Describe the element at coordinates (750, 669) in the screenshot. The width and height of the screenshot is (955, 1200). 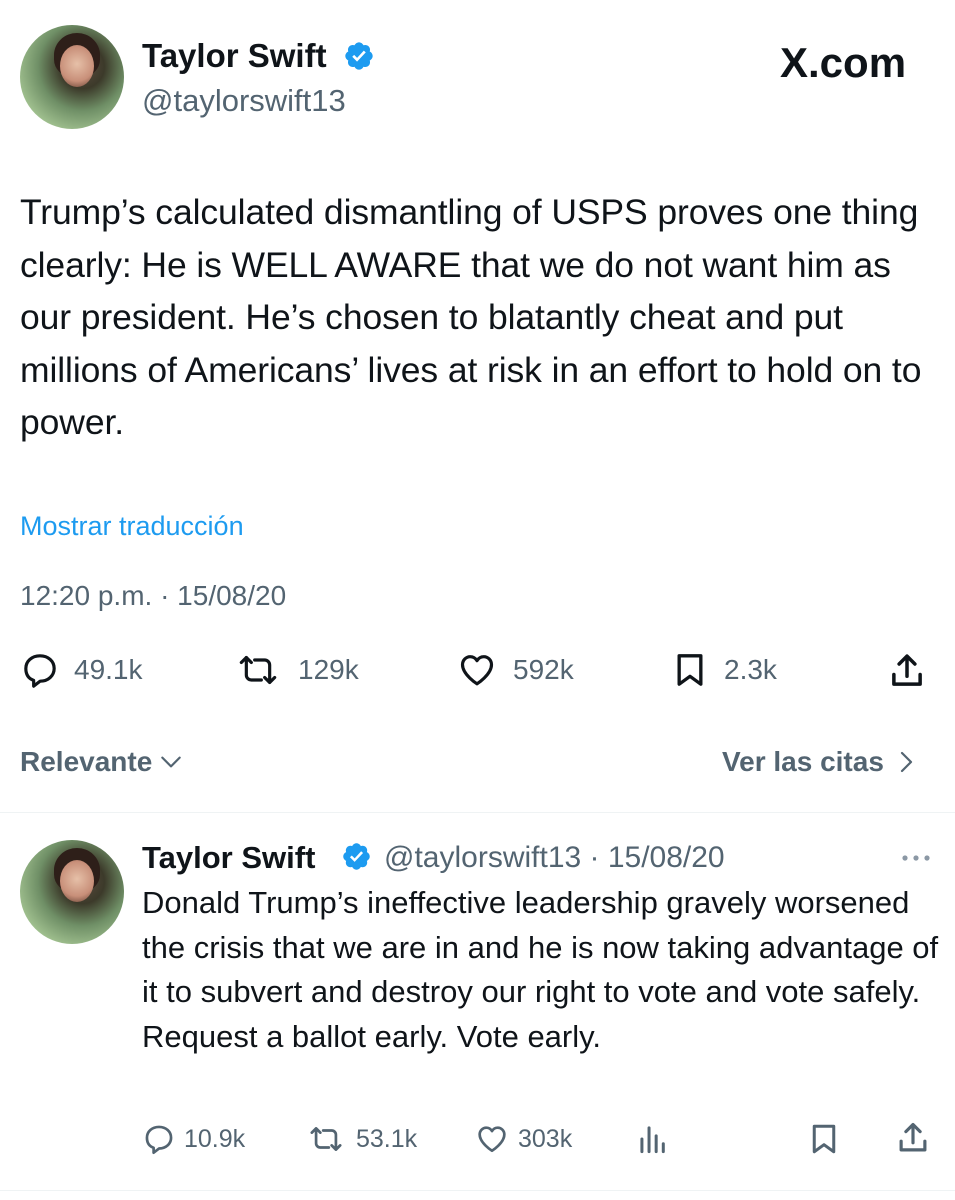
I see `bookmark-count: 2.3k` at that location.